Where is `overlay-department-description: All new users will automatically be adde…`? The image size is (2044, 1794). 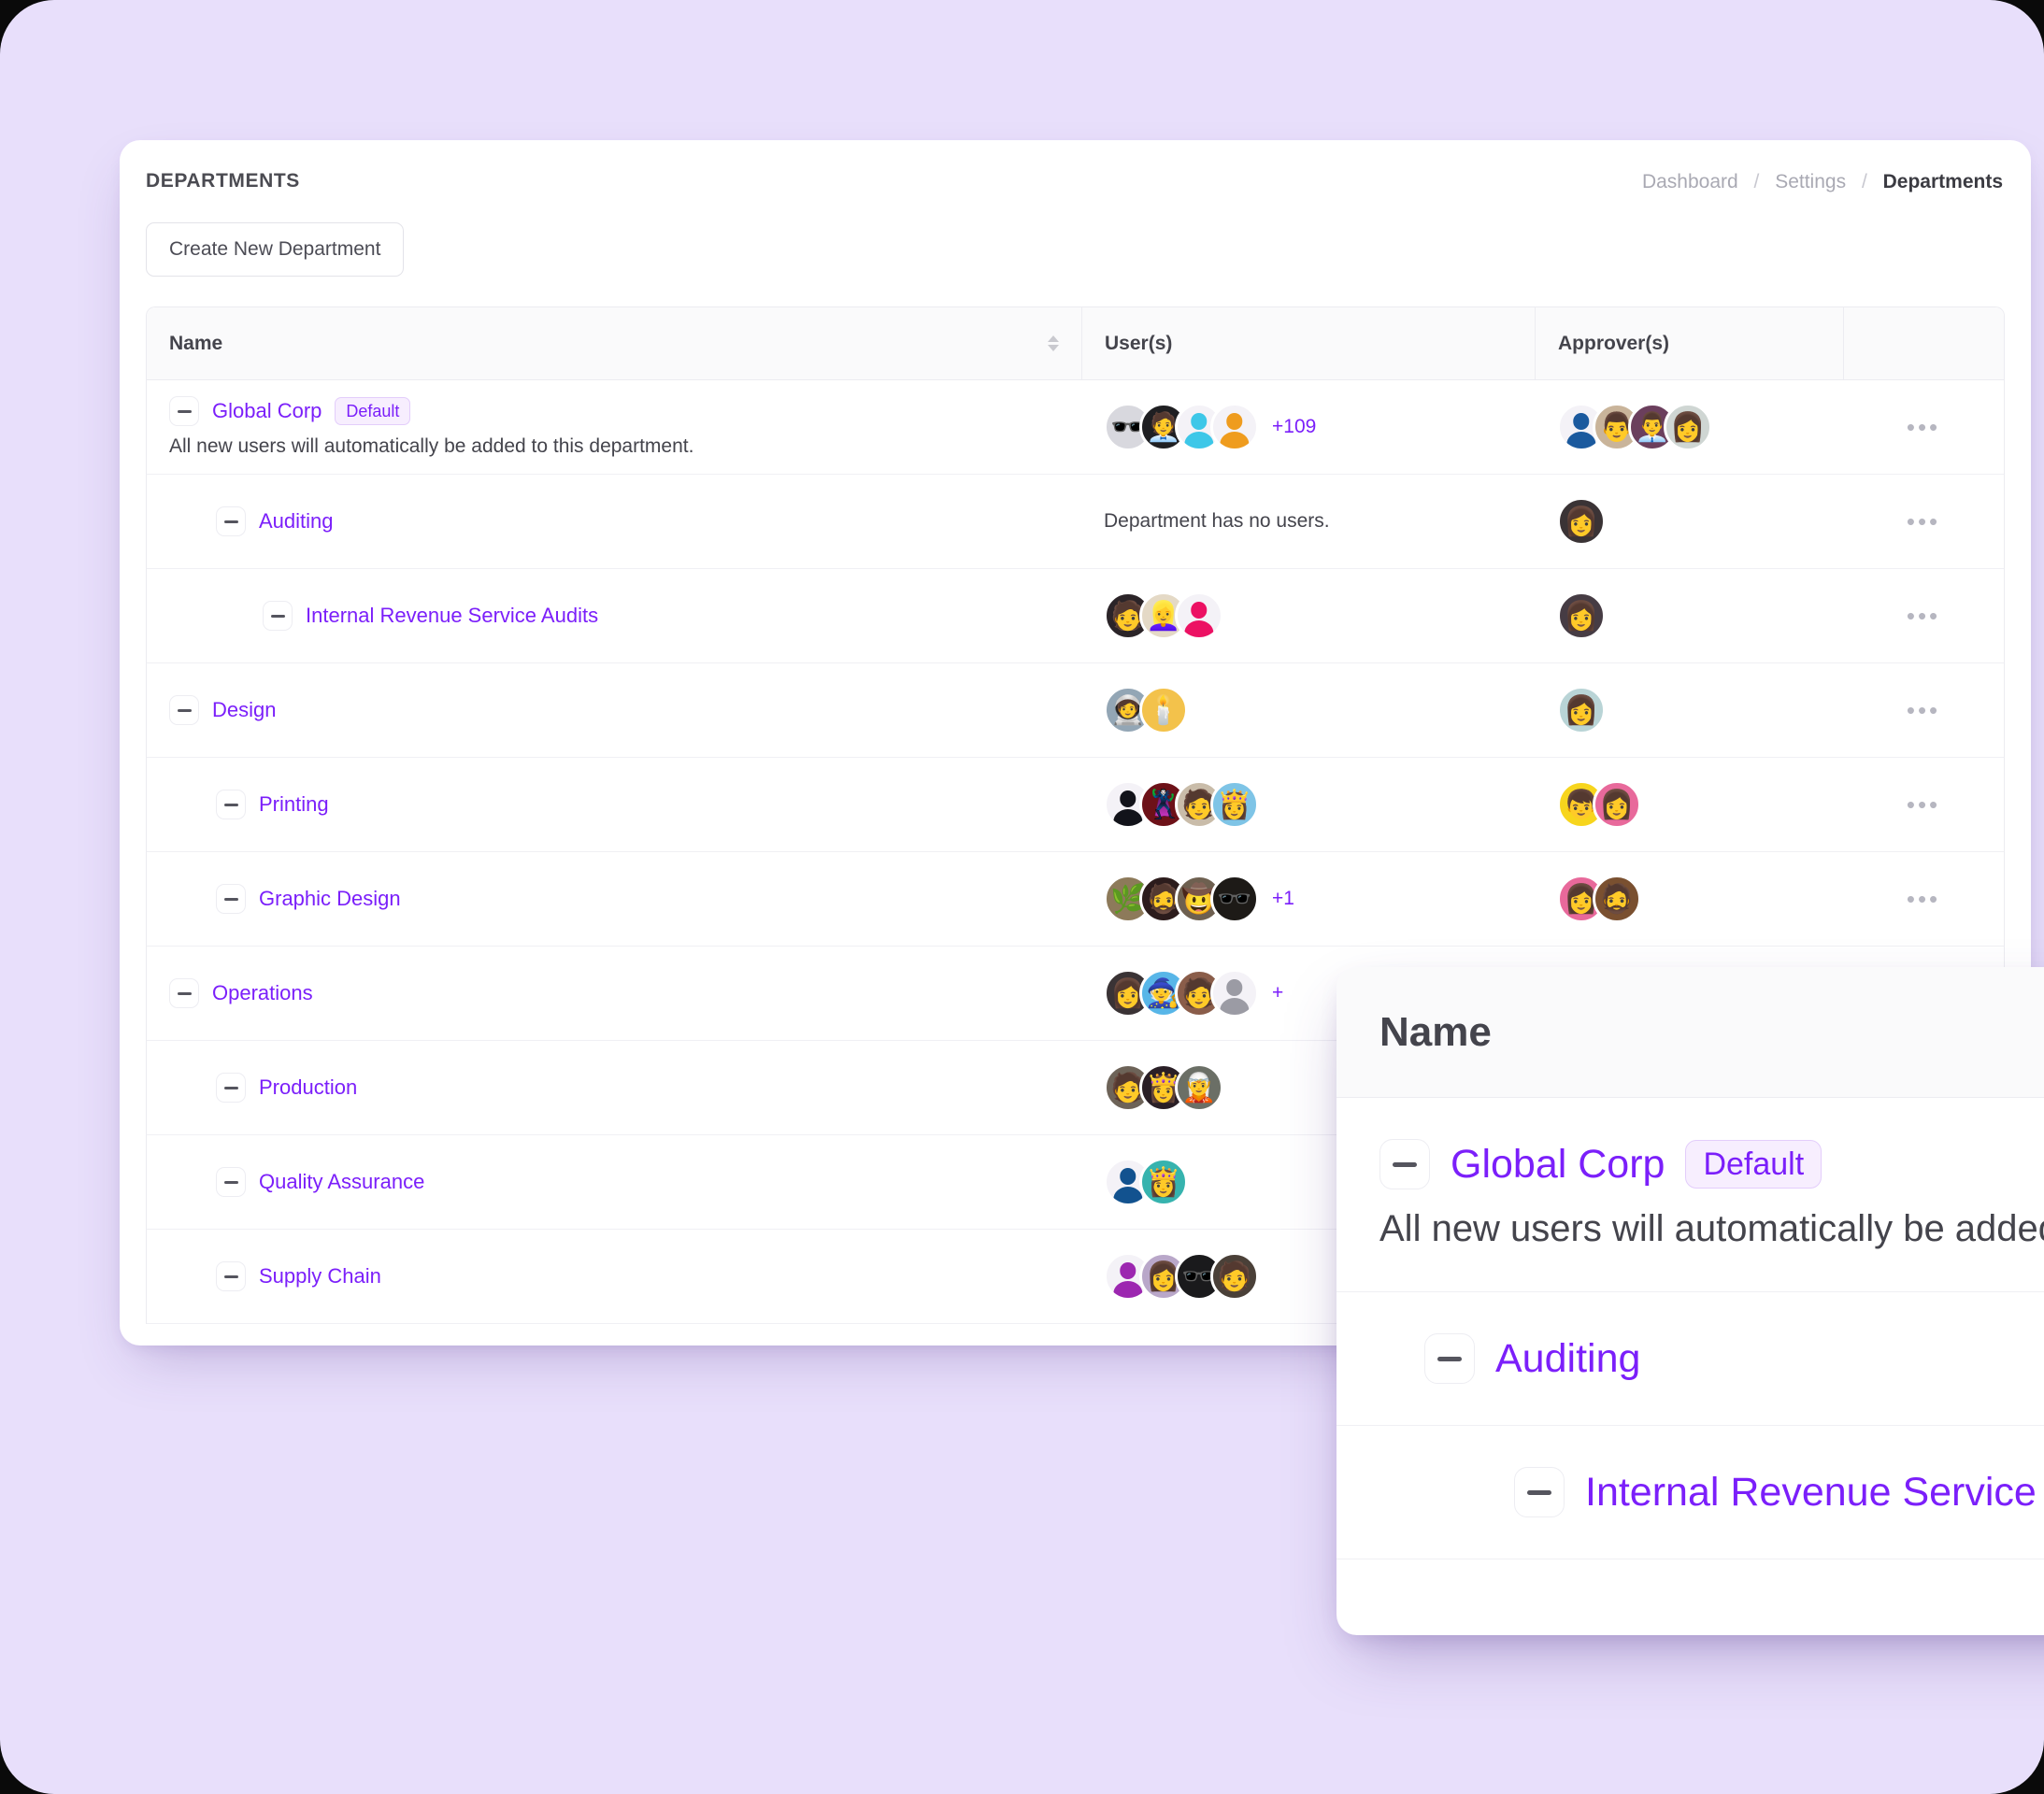 overlay-department-description: All new users will automatically be adde… is located at coordinates (1711, 1228).